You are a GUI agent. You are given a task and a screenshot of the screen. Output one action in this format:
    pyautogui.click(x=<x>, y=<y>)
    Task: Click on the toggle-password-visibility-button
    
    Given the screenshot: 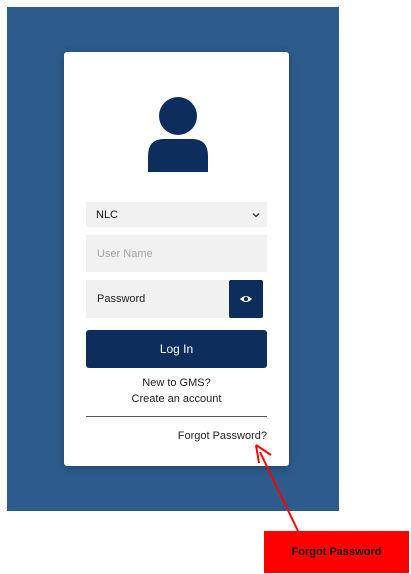 What is the action you would take?
    pyautogui.click(x=246, y=299)
    